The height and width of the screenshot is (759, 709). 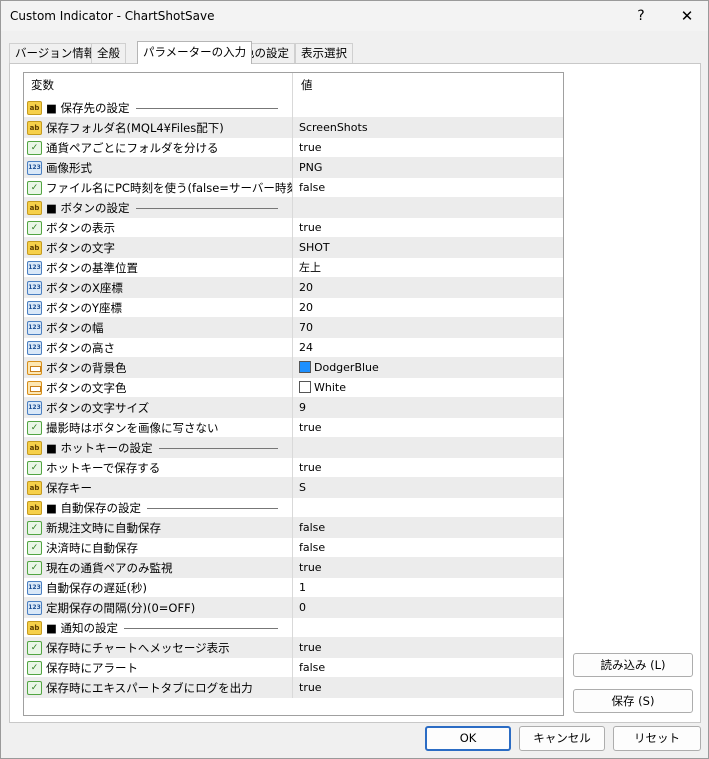 I want to click on parameter-row: 123 ボタンの文字サイズ 9, so click(x=293, y=408).